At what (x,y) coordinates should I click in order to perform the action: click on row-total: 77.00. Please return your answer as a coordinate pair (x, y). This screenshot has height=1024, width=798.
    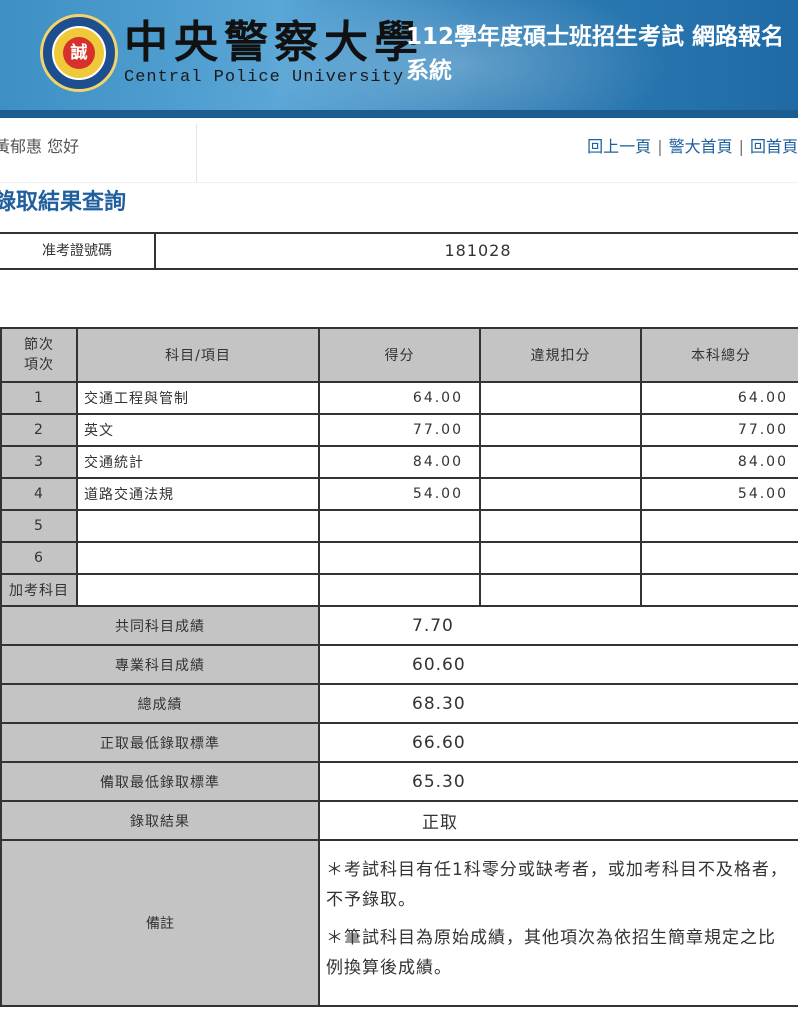
    Looking at the image, I should click on (719, 430).